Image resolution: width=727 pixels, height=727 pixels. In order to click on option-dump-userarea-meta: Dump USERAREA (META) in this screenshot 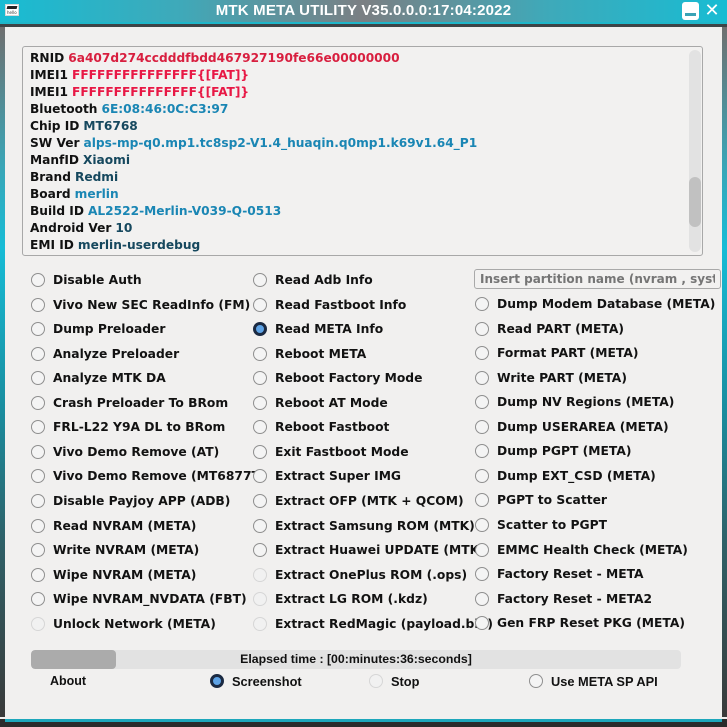, I will do `click(572, 427)`.